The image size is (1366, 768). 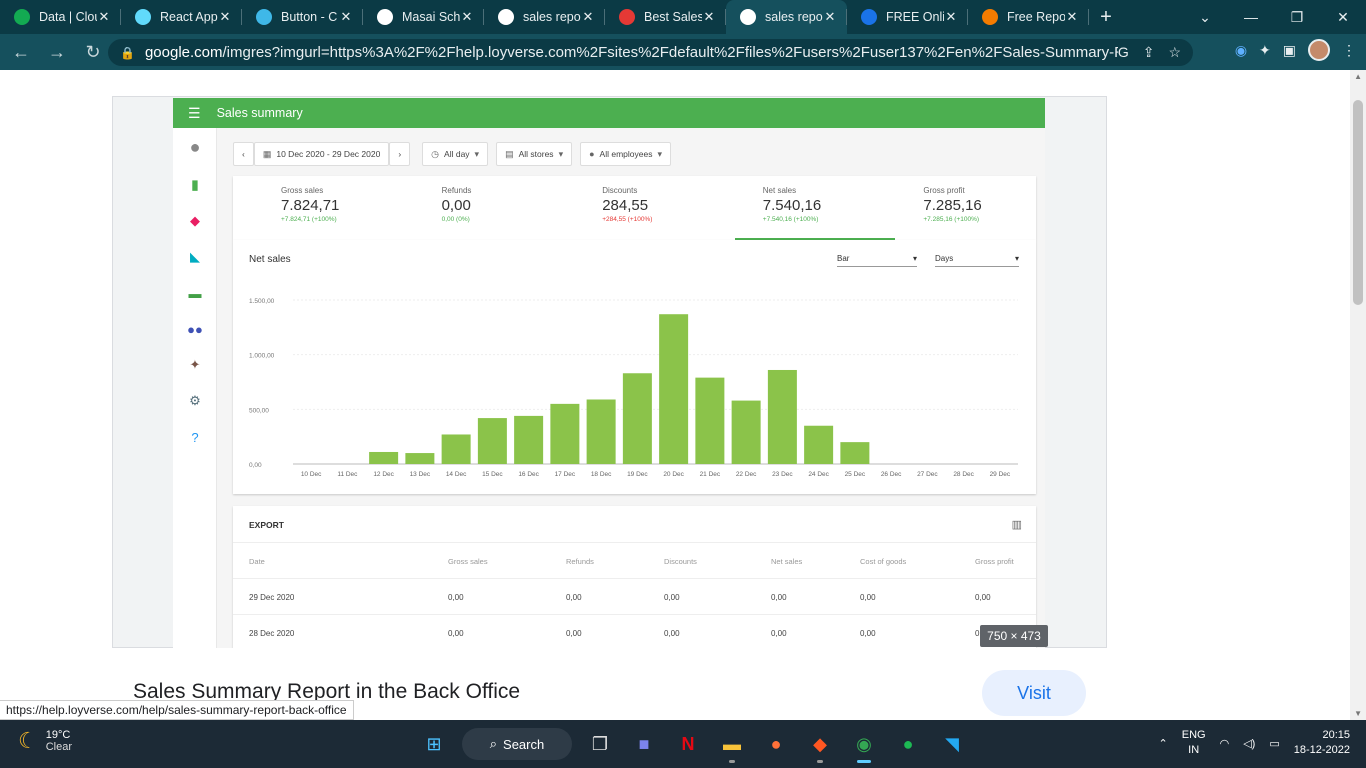 I want to click on forward-icon: →, so click(x=57, y=52).